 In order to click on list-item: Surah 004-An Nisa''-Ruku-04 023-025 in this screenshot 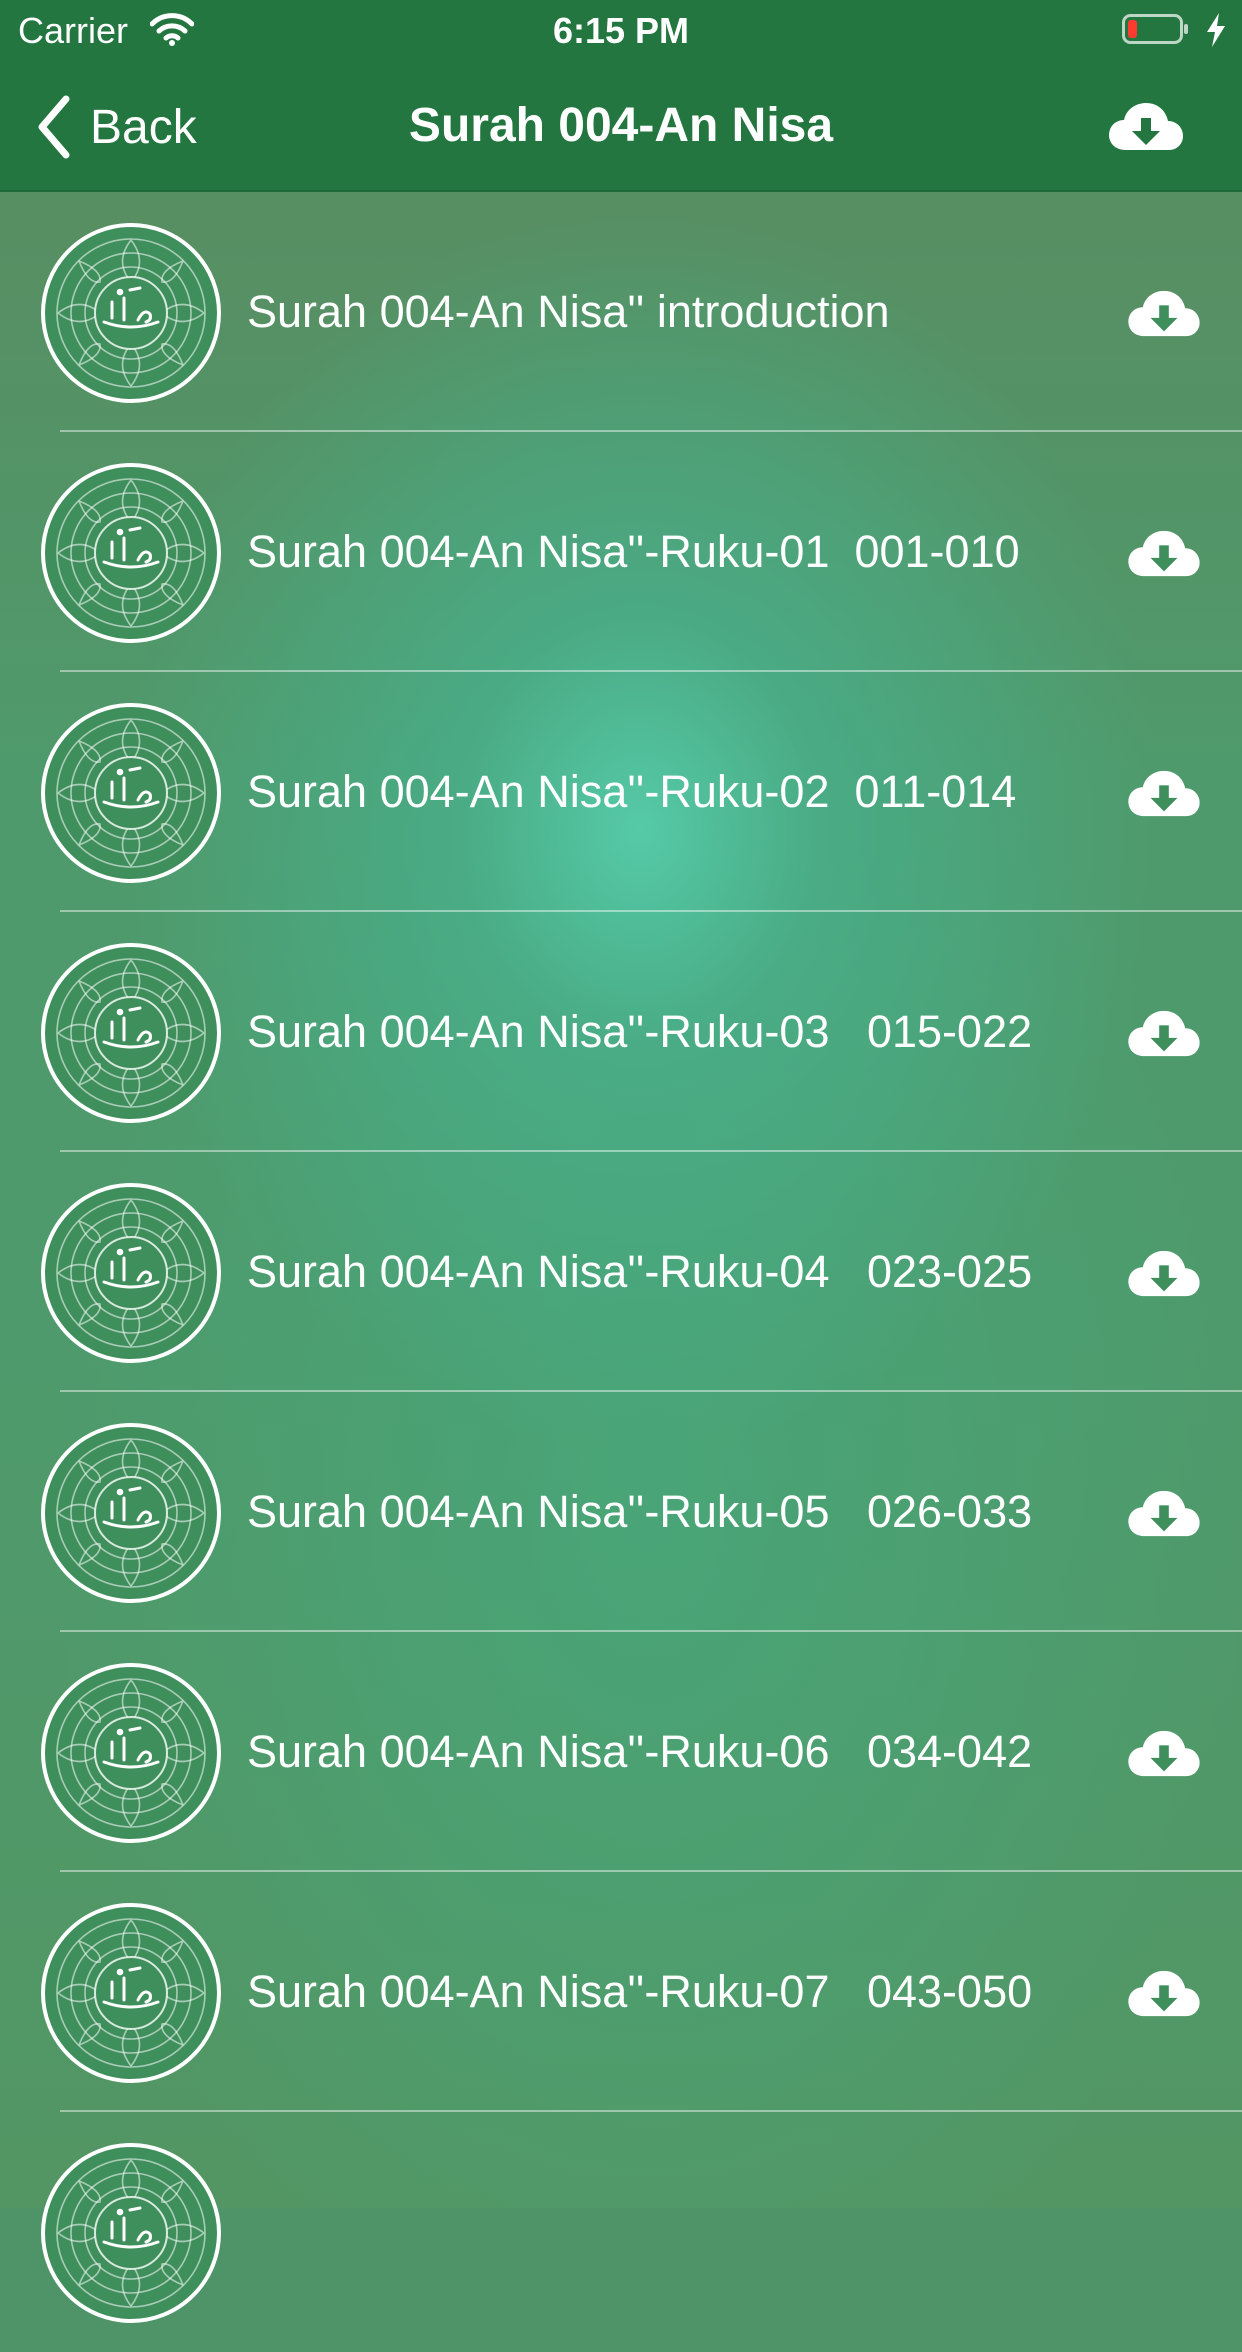, I will do `click(621, 1272)`.